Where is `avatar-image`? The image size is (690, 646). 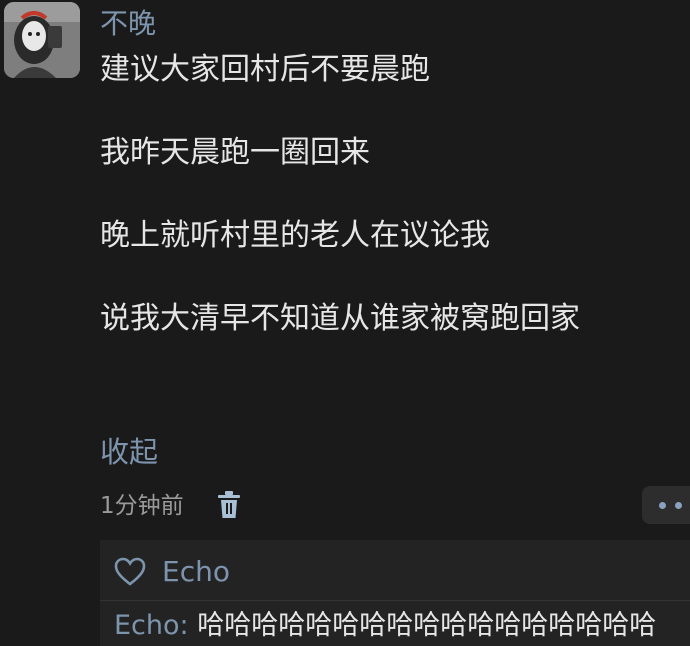
avatar-image is located at coordinates (42, 40).